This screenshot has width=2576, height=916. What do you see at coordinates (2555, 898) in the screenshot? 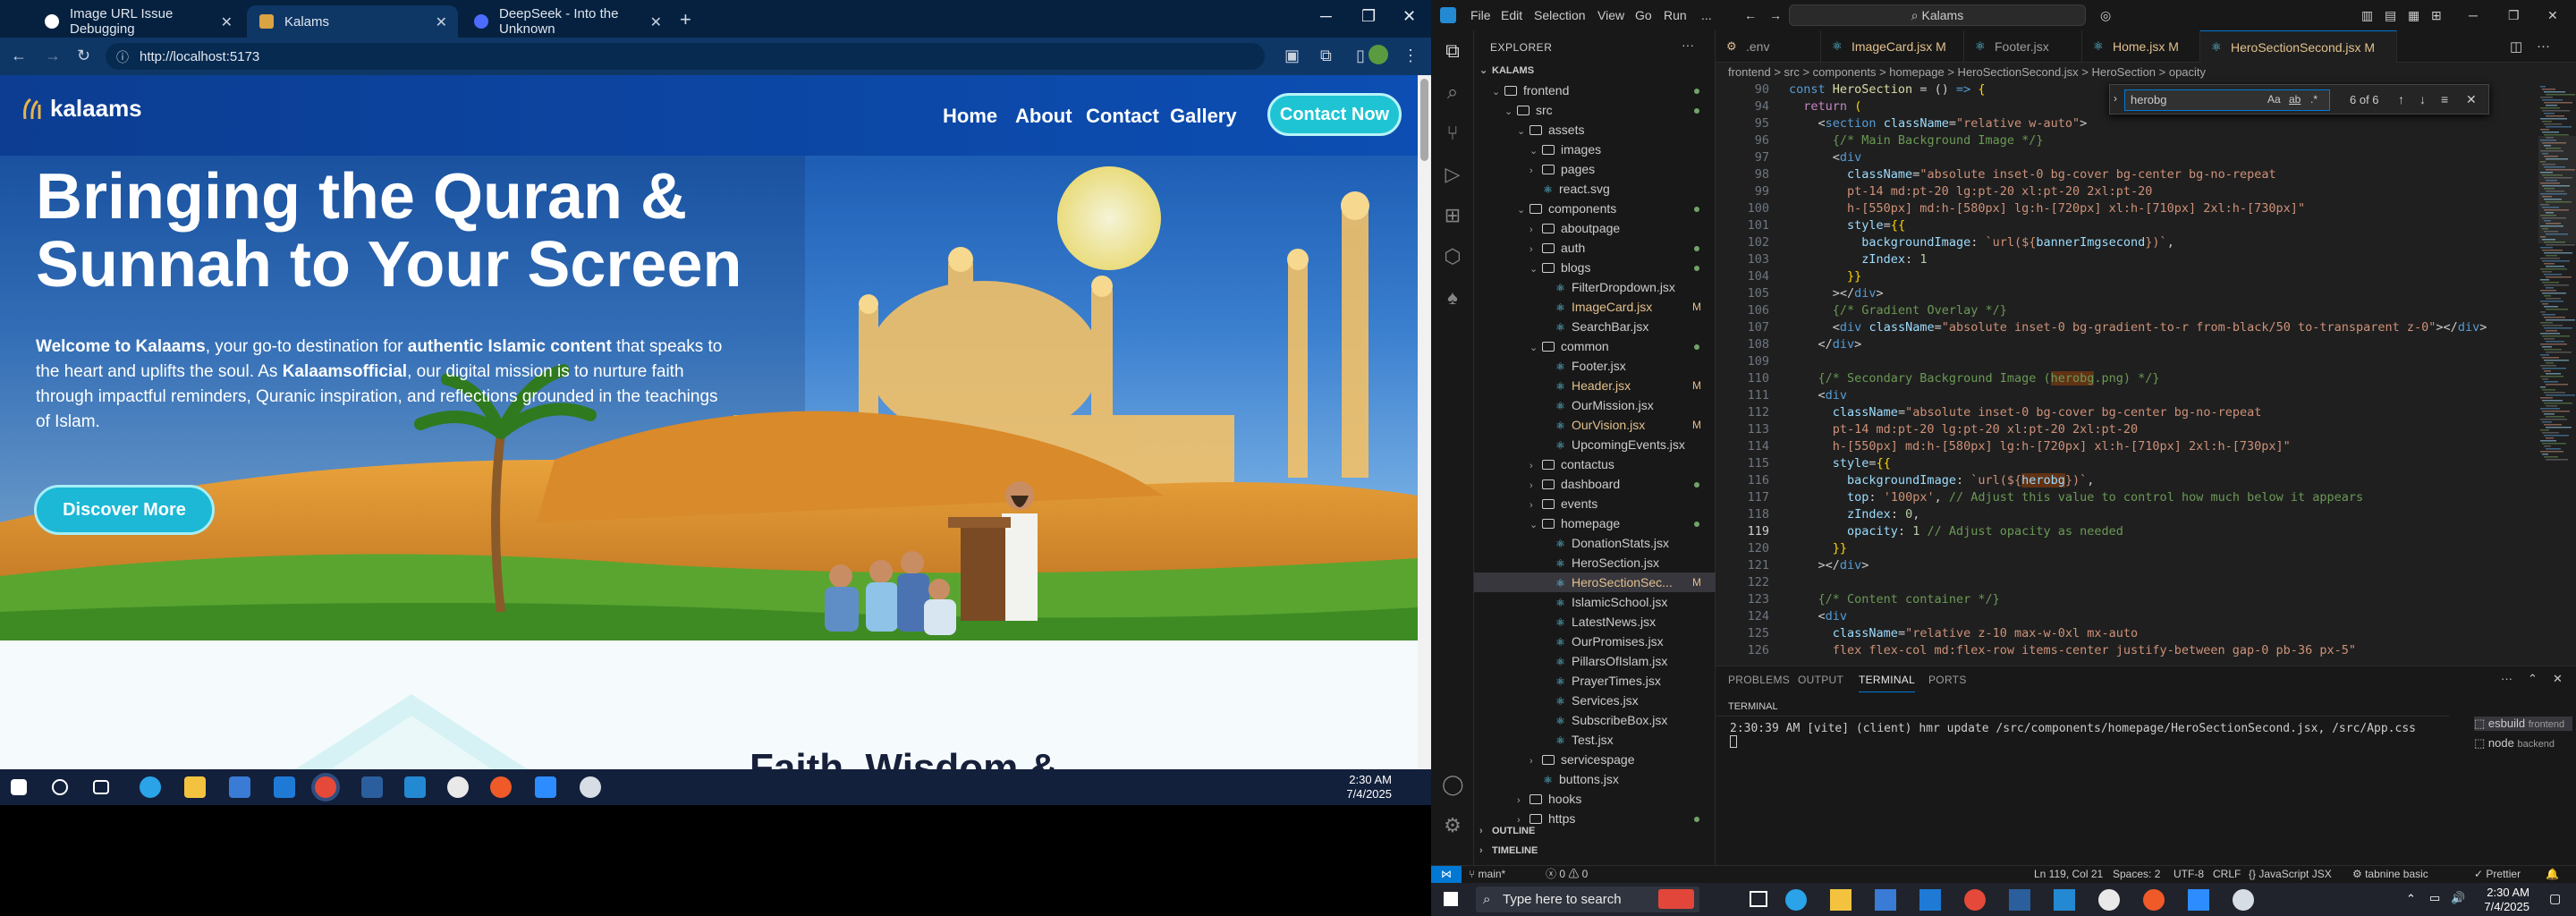
I see `notification-center-icon: ▢` at bounding box center [2555, 898].